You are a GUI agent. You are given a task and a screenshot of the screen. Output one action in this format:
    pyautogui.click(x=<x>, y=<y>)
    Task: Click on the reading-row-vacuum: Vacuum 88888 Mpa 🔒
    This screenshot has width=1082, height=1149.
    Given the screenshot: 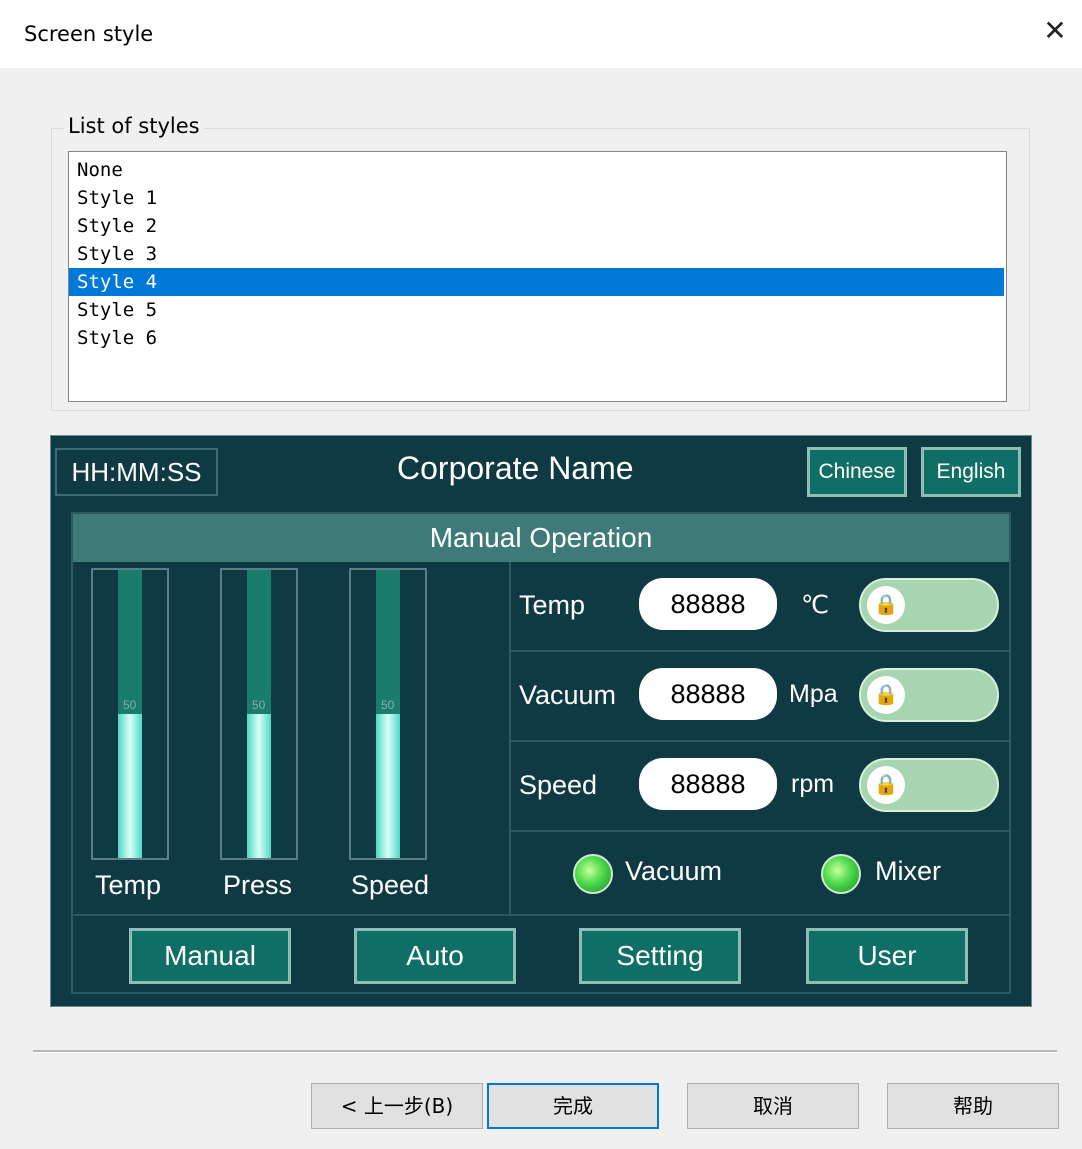 What is the action you would take?
    pyautogui.click(x=760, y=697)
    